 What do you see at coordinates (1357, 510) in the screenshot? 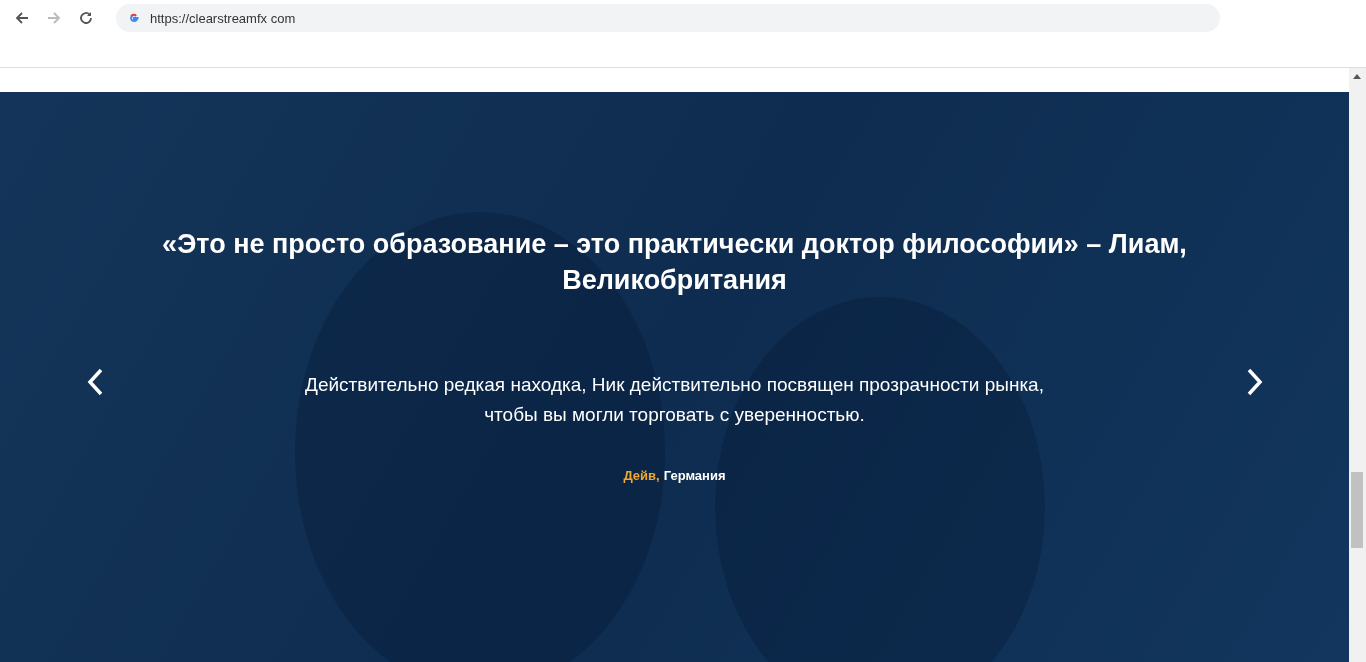
I see `scrollbar-thumb` at bounding box center [1357, 510].